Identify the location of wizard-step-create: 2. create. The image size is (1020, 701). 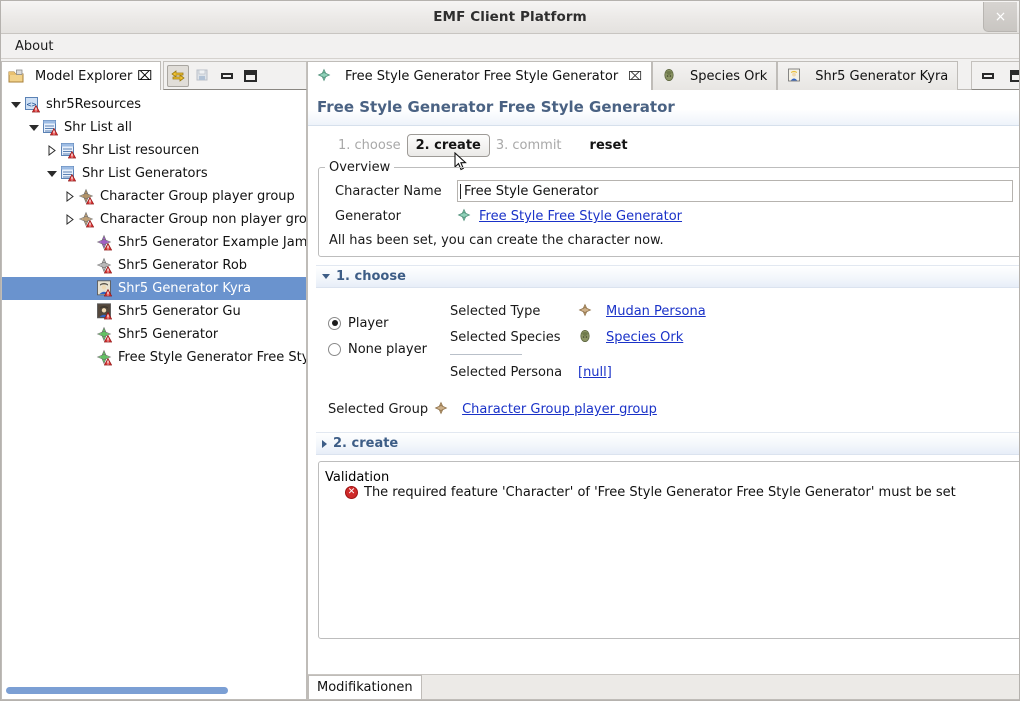
(448, 145).